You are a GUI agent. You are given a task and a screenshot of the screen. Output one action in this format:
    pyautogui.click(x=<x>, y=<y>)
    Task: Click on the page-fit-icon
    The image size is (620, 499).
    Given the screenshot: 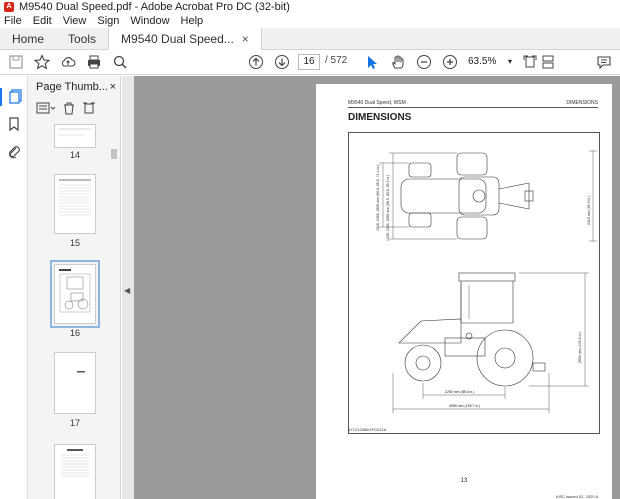 What is the action you would take?
    pyautogui.click(x=530, y=62)
    